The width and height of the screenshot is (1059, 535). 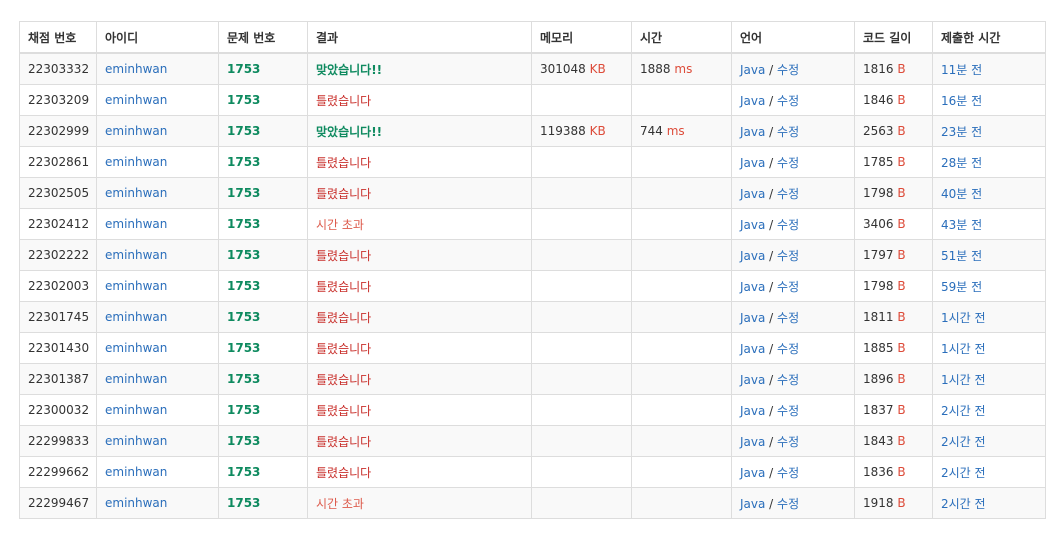 I want to click on cell-code-length: 3406 B, so click(x=893, y=224).